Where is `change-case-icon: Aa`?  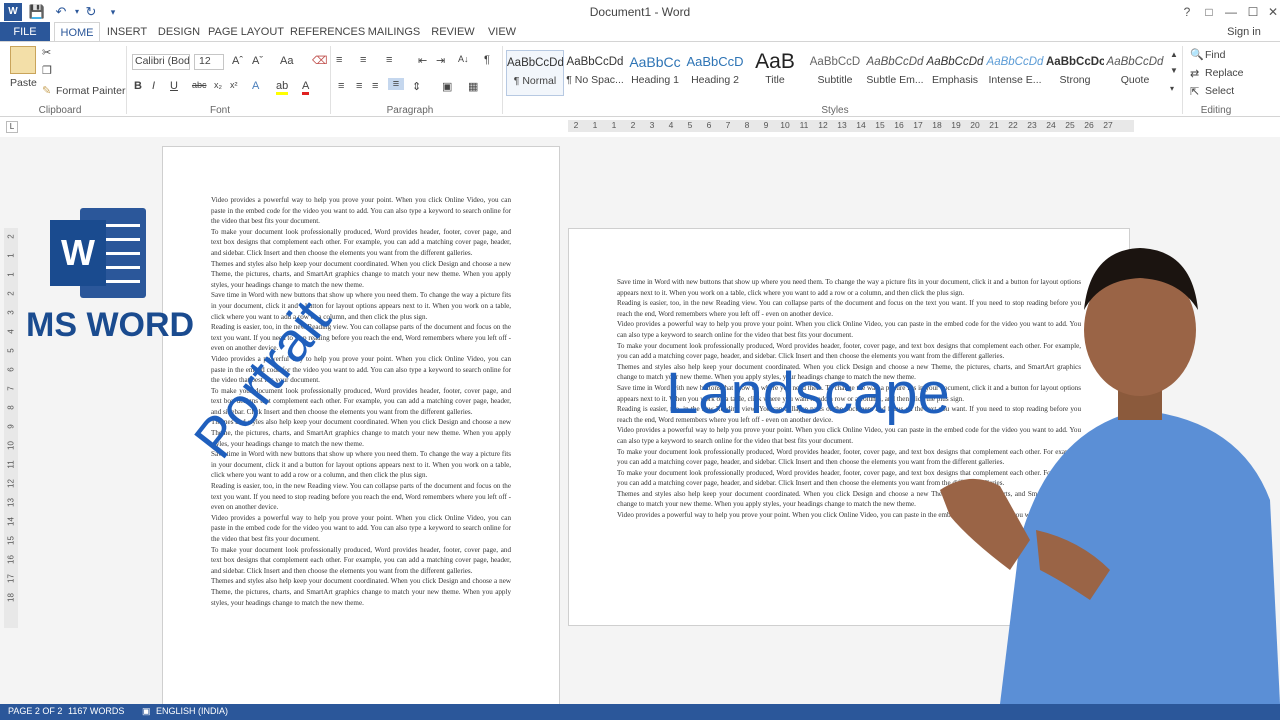 change-case-icon: Aa is located at coordinates (286, 61).